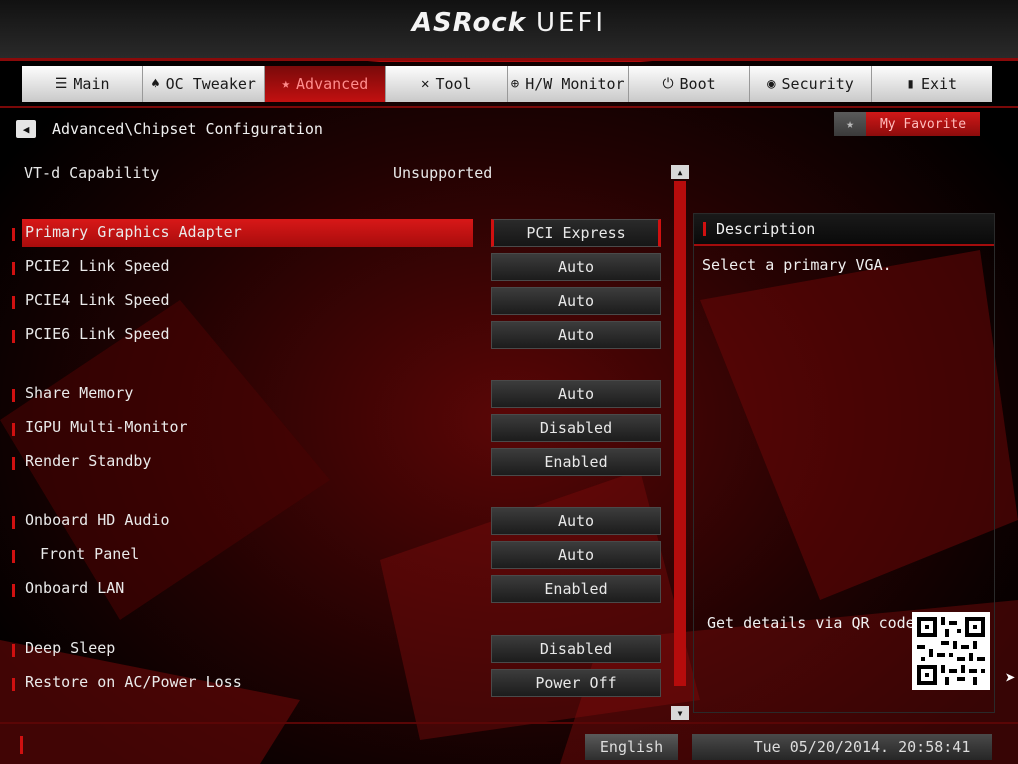 The height and width of the screenshot is (764, 1018). I want to click on setting-label: Onboard HD Audio, so click(97, 520).